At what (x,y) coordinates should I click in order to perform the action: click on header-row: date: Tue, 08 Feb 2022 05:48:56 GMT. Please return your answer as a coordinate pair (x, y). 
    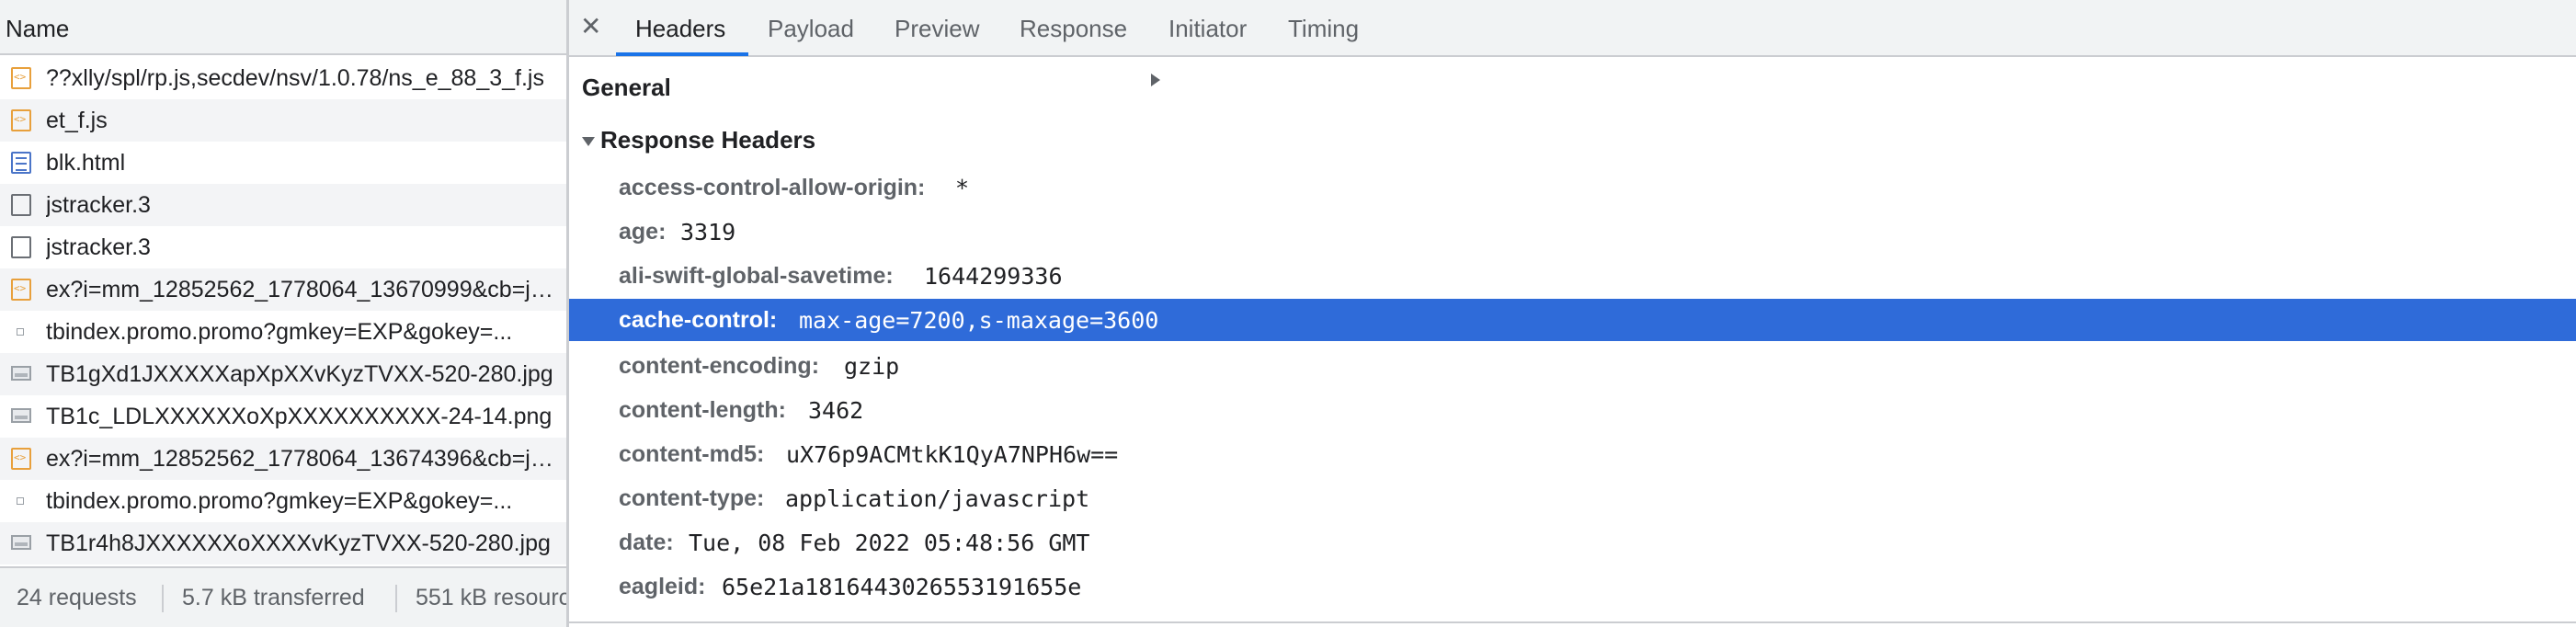
    Looking at the image, I should click on (1572, 542).